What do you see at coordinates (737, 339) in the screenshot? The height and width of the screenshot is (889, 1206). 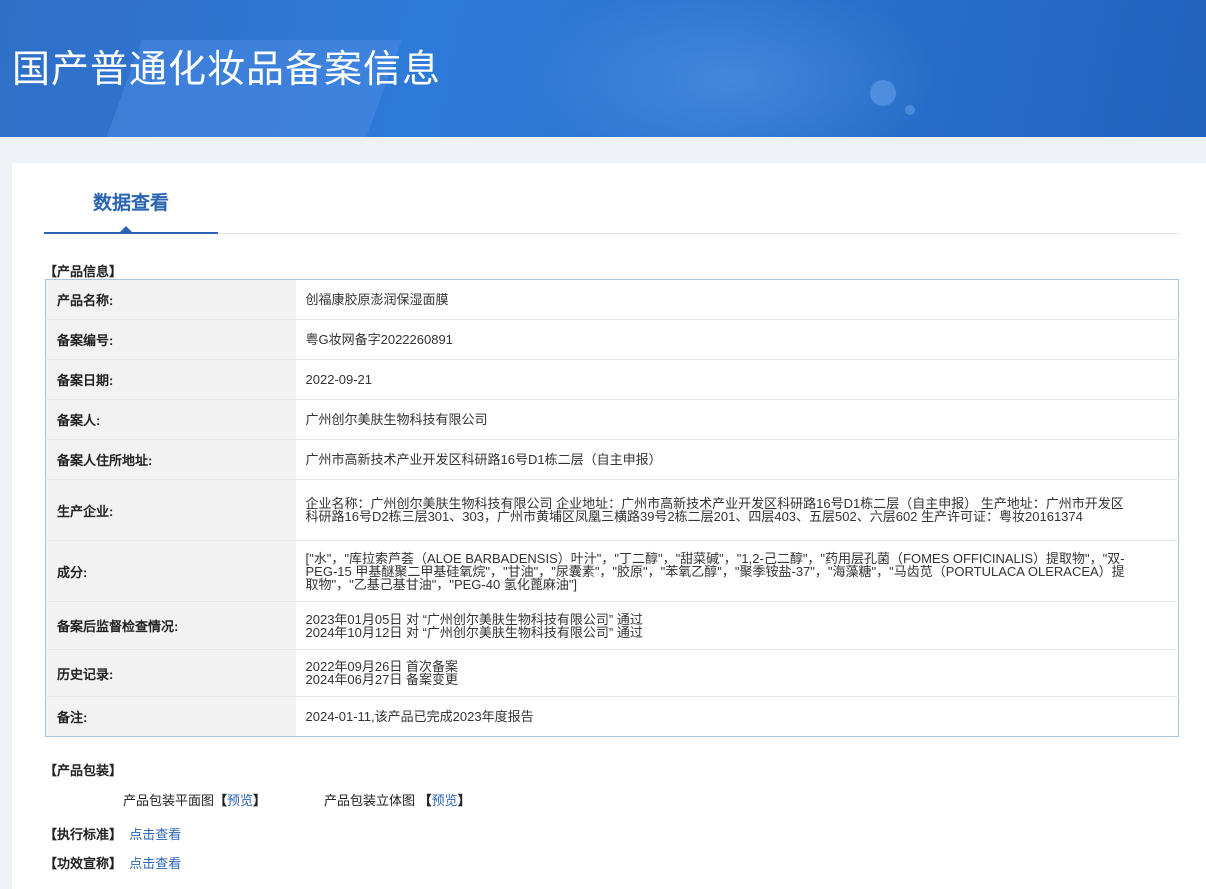 I see `row-value: 粤G妆网备字2022260891` at bounding box center [737, 339].